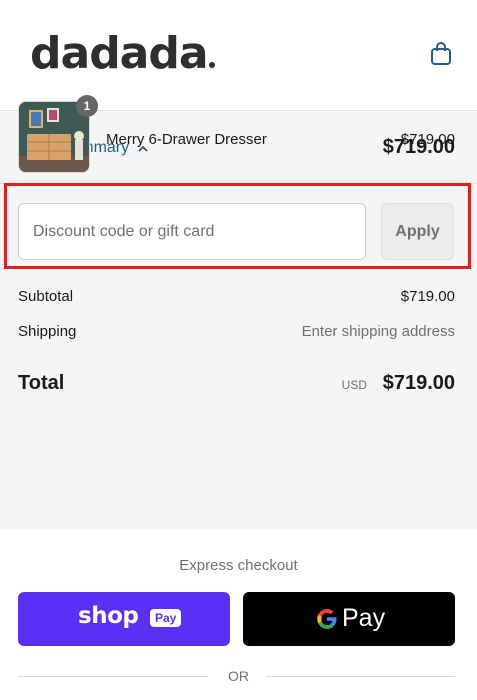 The width and height of the screenshot is (477, 700). I want to click on google-pay-button: Pay, so click(349, 619).